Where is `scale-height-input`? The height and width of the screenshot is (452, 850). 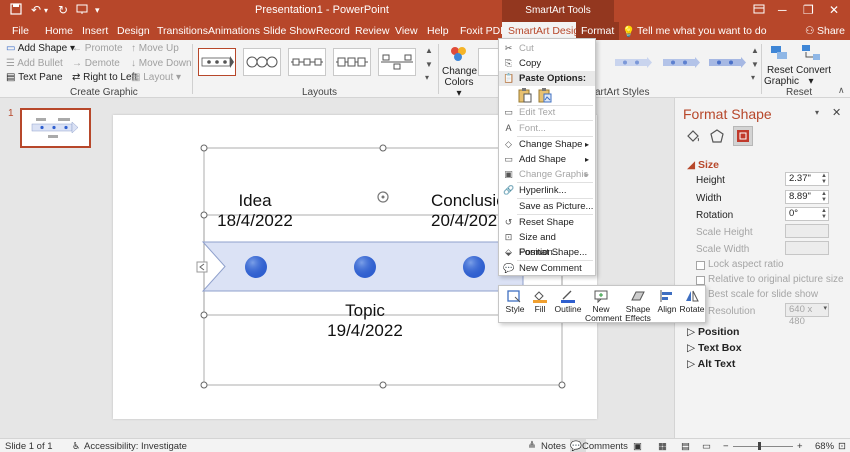
scale-height-input is located at coordinates (807, 231).